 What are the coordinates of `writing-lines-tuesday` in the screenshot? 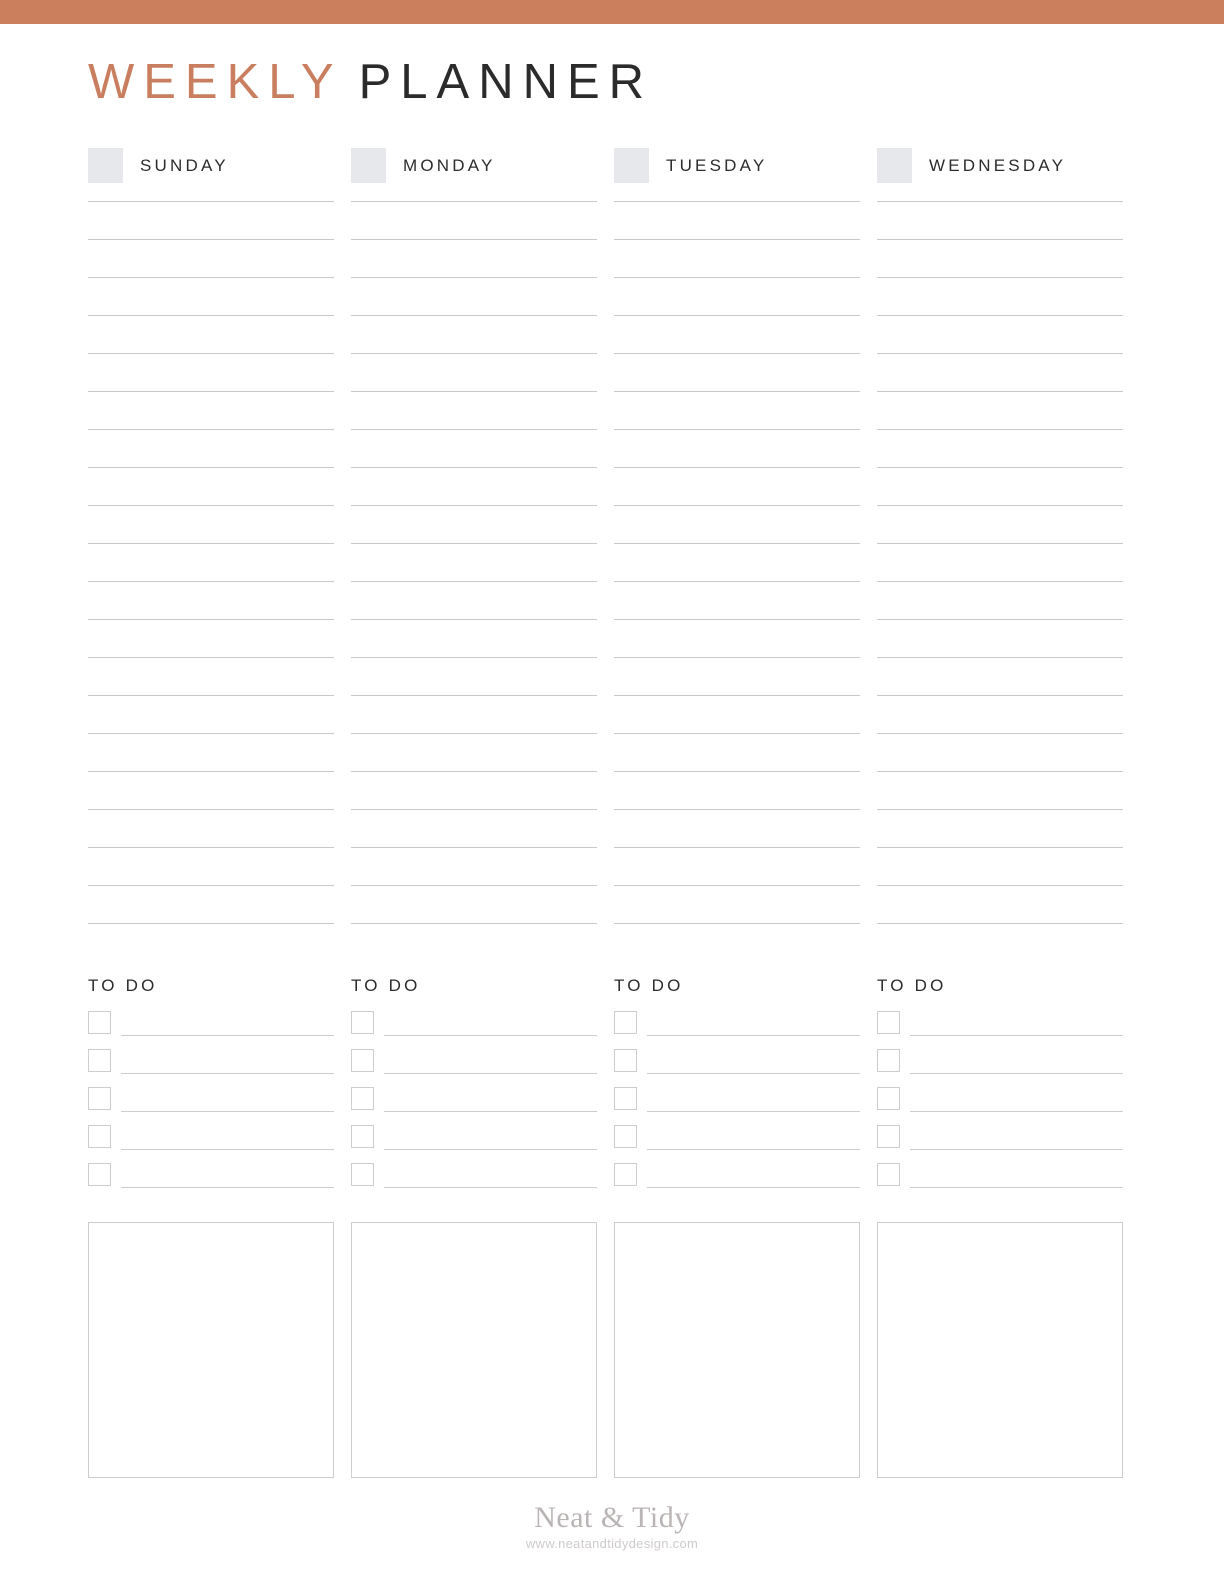 It's located at (737, 581).